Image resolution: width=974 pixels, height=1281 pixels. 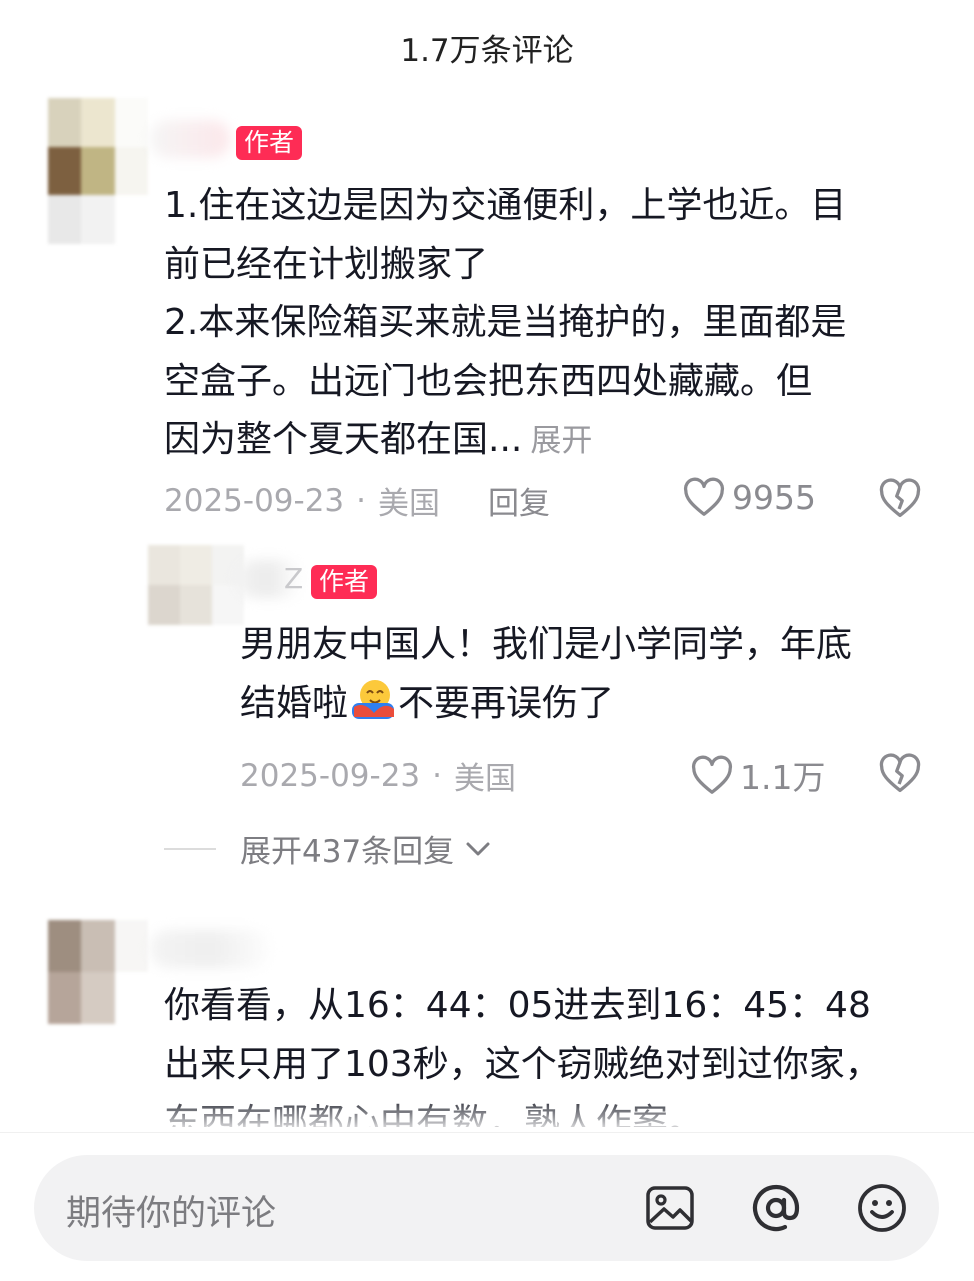 I want to click on scroll-fade, so click(x=487, y=1115).